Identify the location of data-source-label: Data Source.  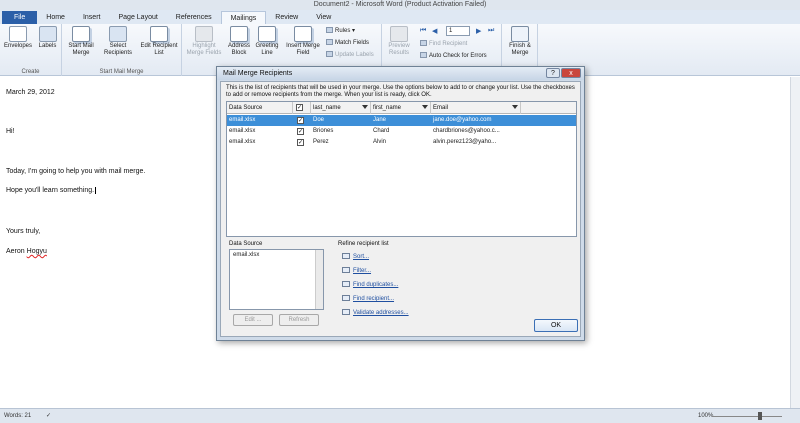
(246, 244).